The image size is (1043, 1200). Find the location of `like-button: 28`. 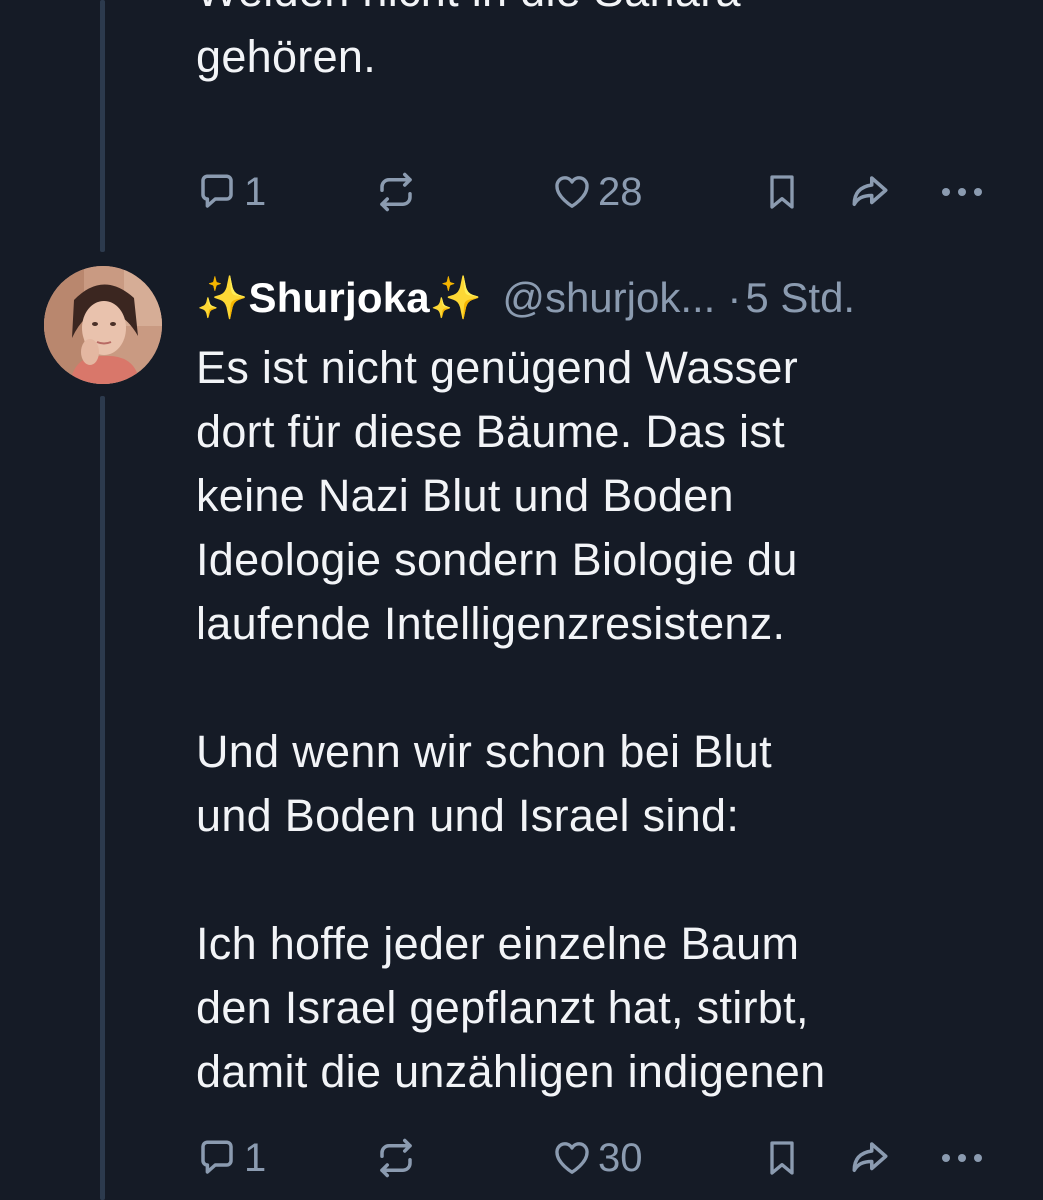

like-button: 28 is located at coordinates (597, 192).